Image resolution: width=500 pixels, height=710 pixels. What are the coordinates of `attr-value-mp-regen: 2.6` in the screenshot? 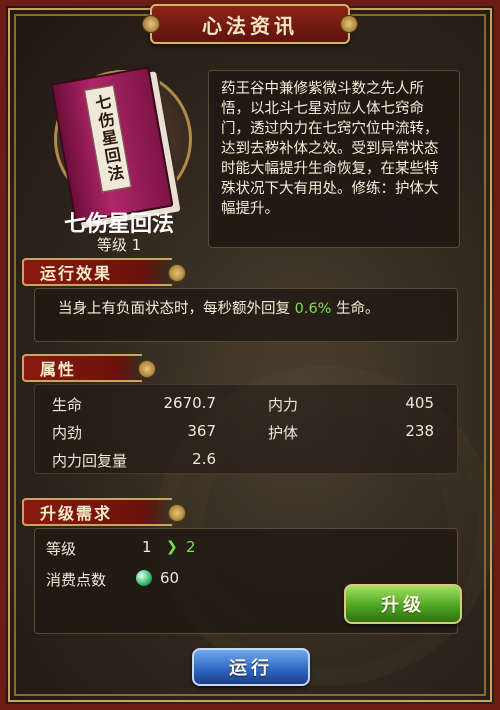 It's located at (204, 459).